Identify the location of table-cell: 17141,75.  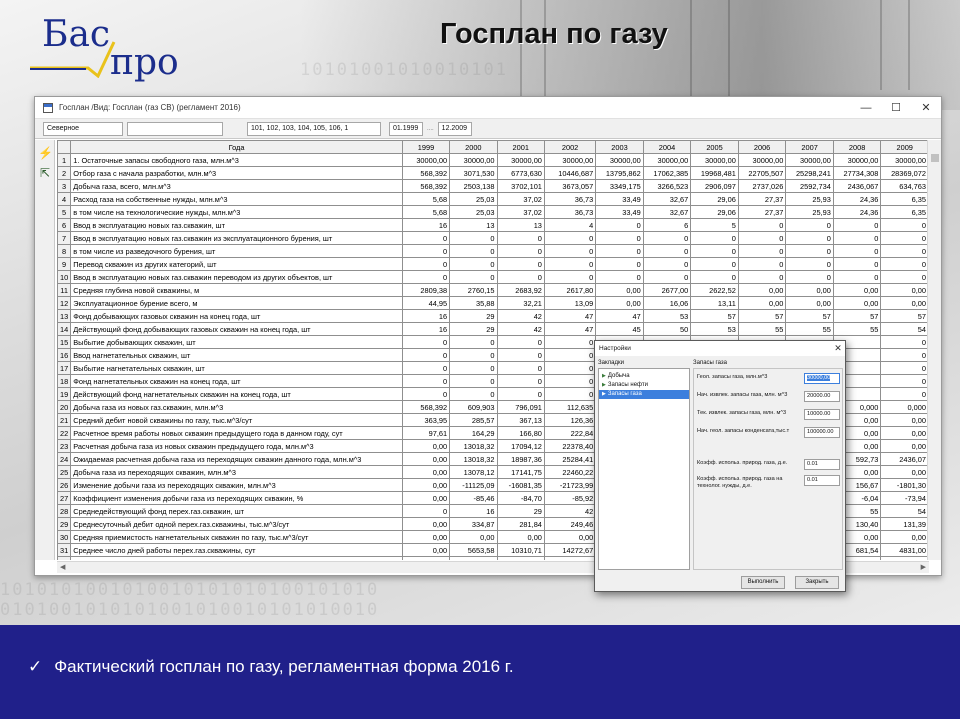
(520, 472).